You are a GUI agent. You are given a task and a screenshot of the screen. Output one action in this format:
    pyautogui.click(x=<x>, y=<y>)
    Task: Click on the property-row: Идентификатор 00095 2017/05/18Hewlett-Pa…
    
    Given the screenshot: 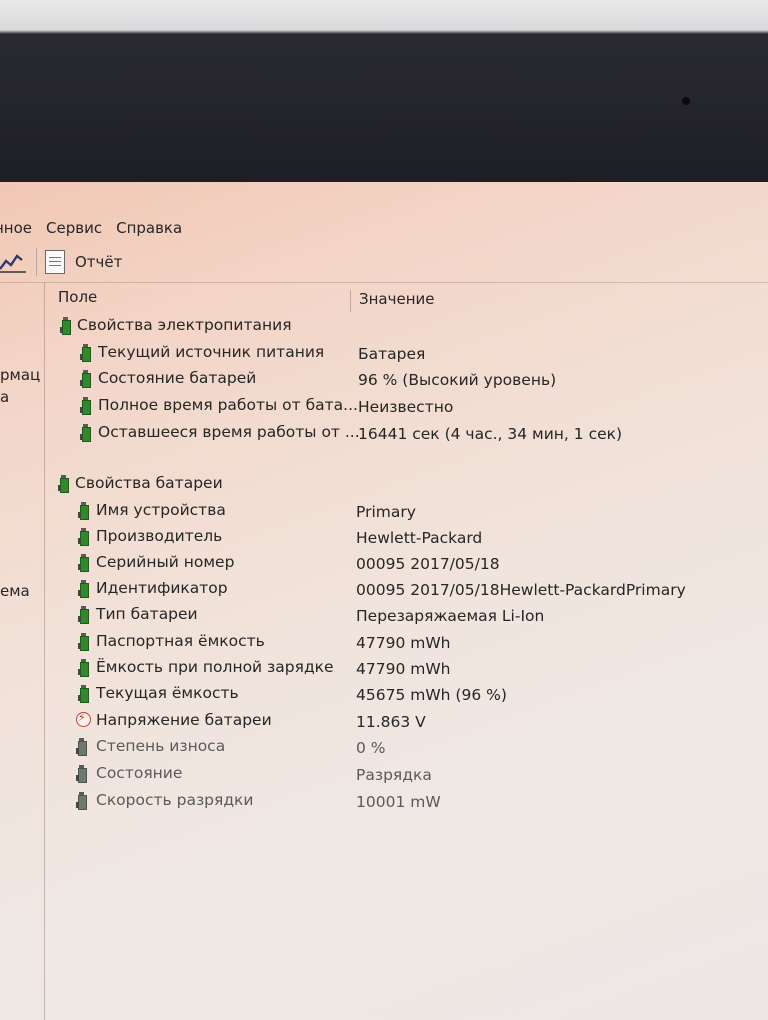 What is the action you would take?
    pyautogui.click(x=418, y=589)
    